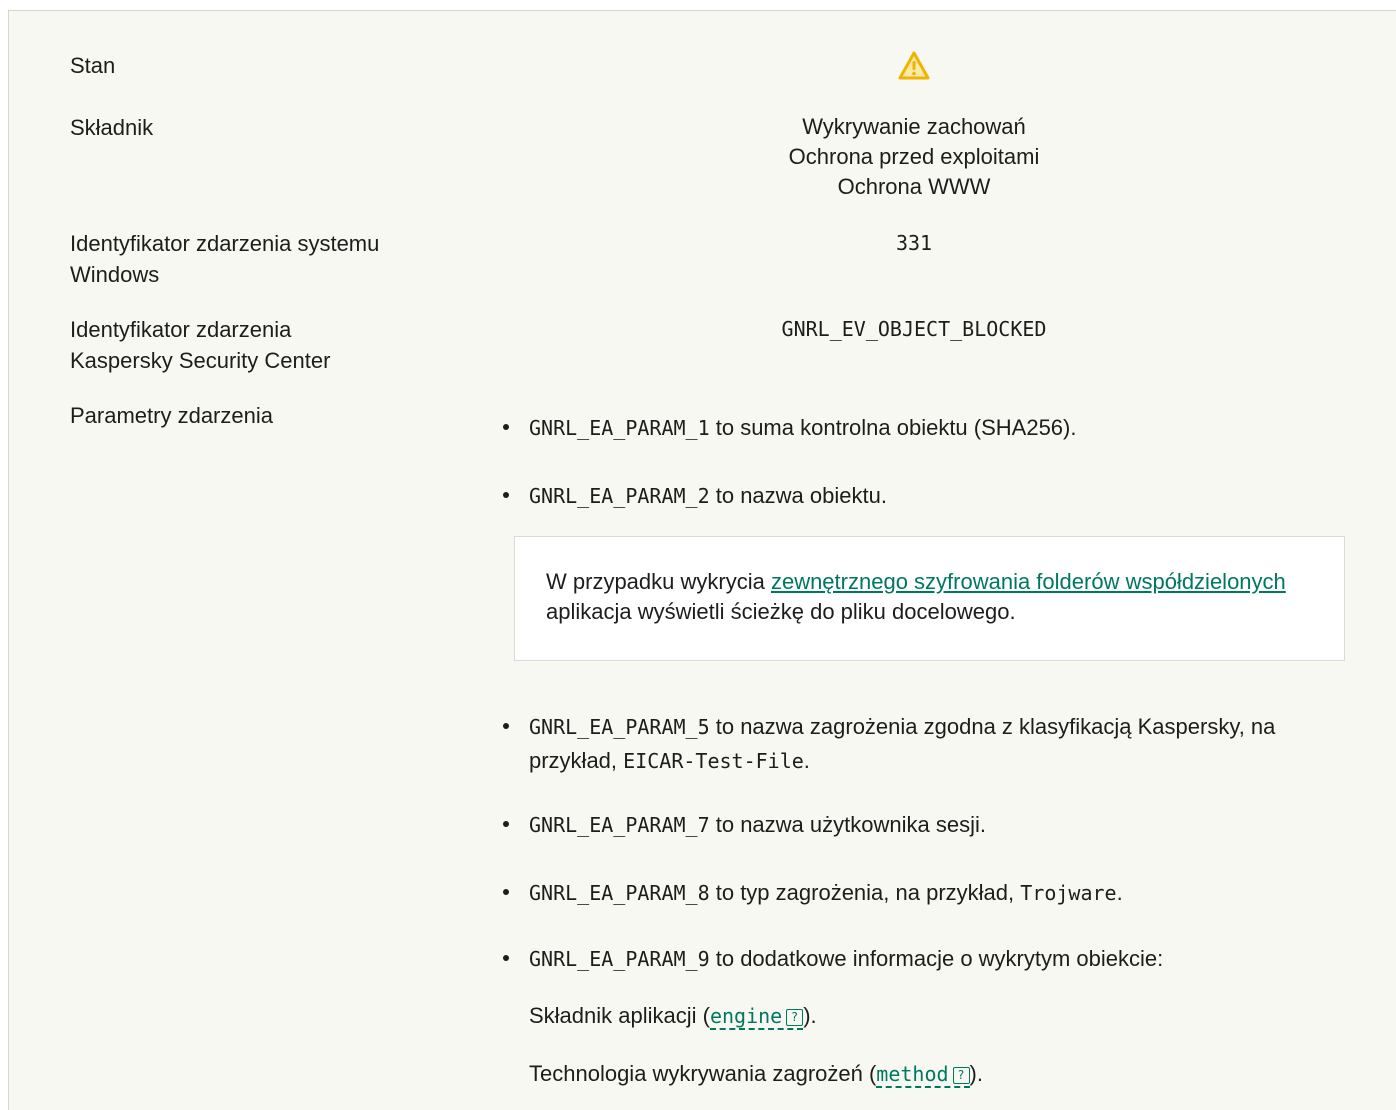  I want to click on method-term: method?, so click(923, 1075).